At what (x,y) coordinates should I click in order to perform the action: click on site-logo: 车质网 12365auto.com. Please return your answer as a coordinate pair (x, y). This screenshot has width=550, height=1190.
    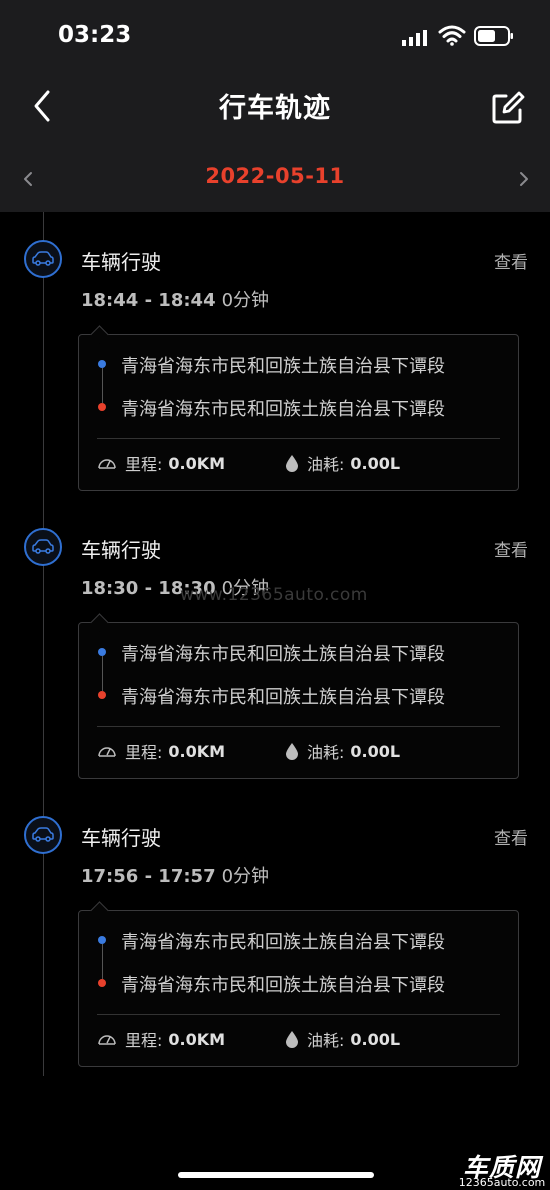
    Looking at the image, I should click on (502, 1168).